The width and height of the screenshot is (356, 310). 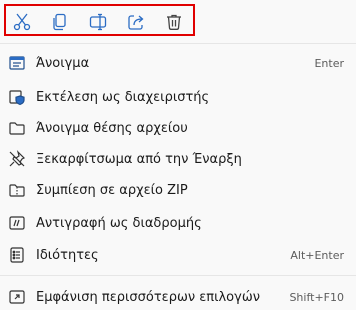 I want to click on shield-icon, so click(x=17, y=97).